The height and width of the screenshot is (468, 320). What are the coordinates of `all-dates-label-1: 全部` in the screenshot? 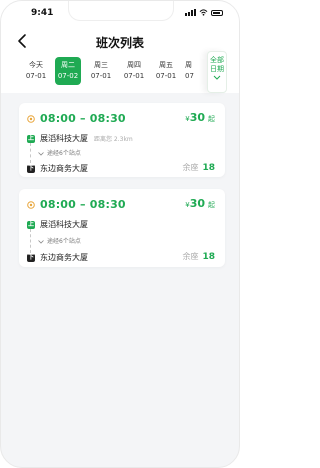 It's located at (217, 60).